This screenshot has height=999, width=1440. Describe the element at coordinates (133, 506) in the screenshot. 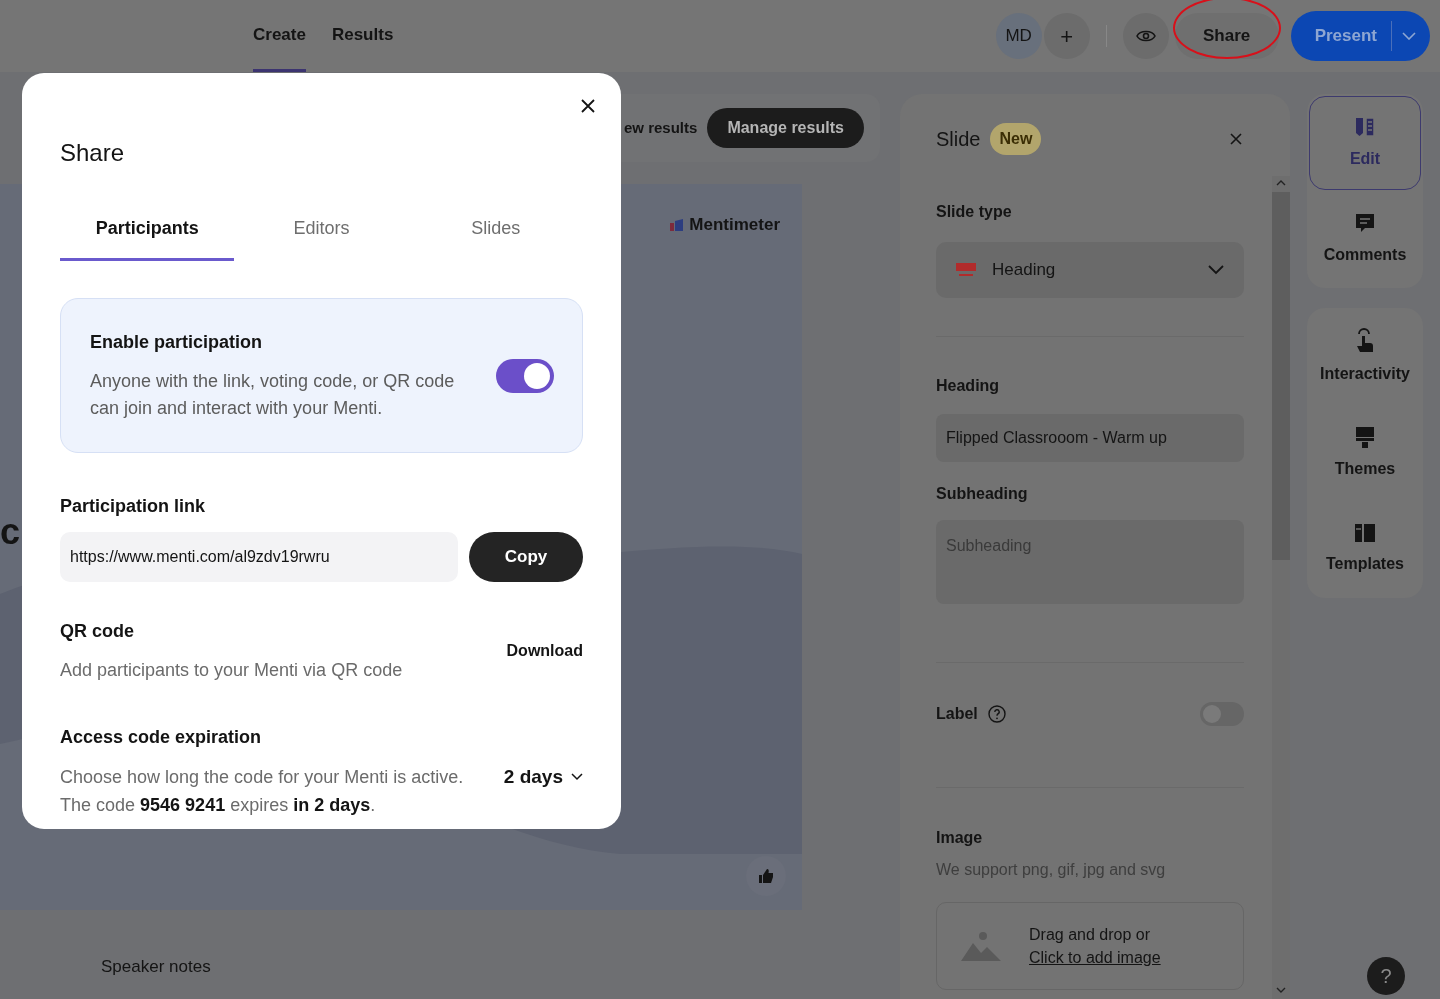

I see `section-title: Participation link` at that location.